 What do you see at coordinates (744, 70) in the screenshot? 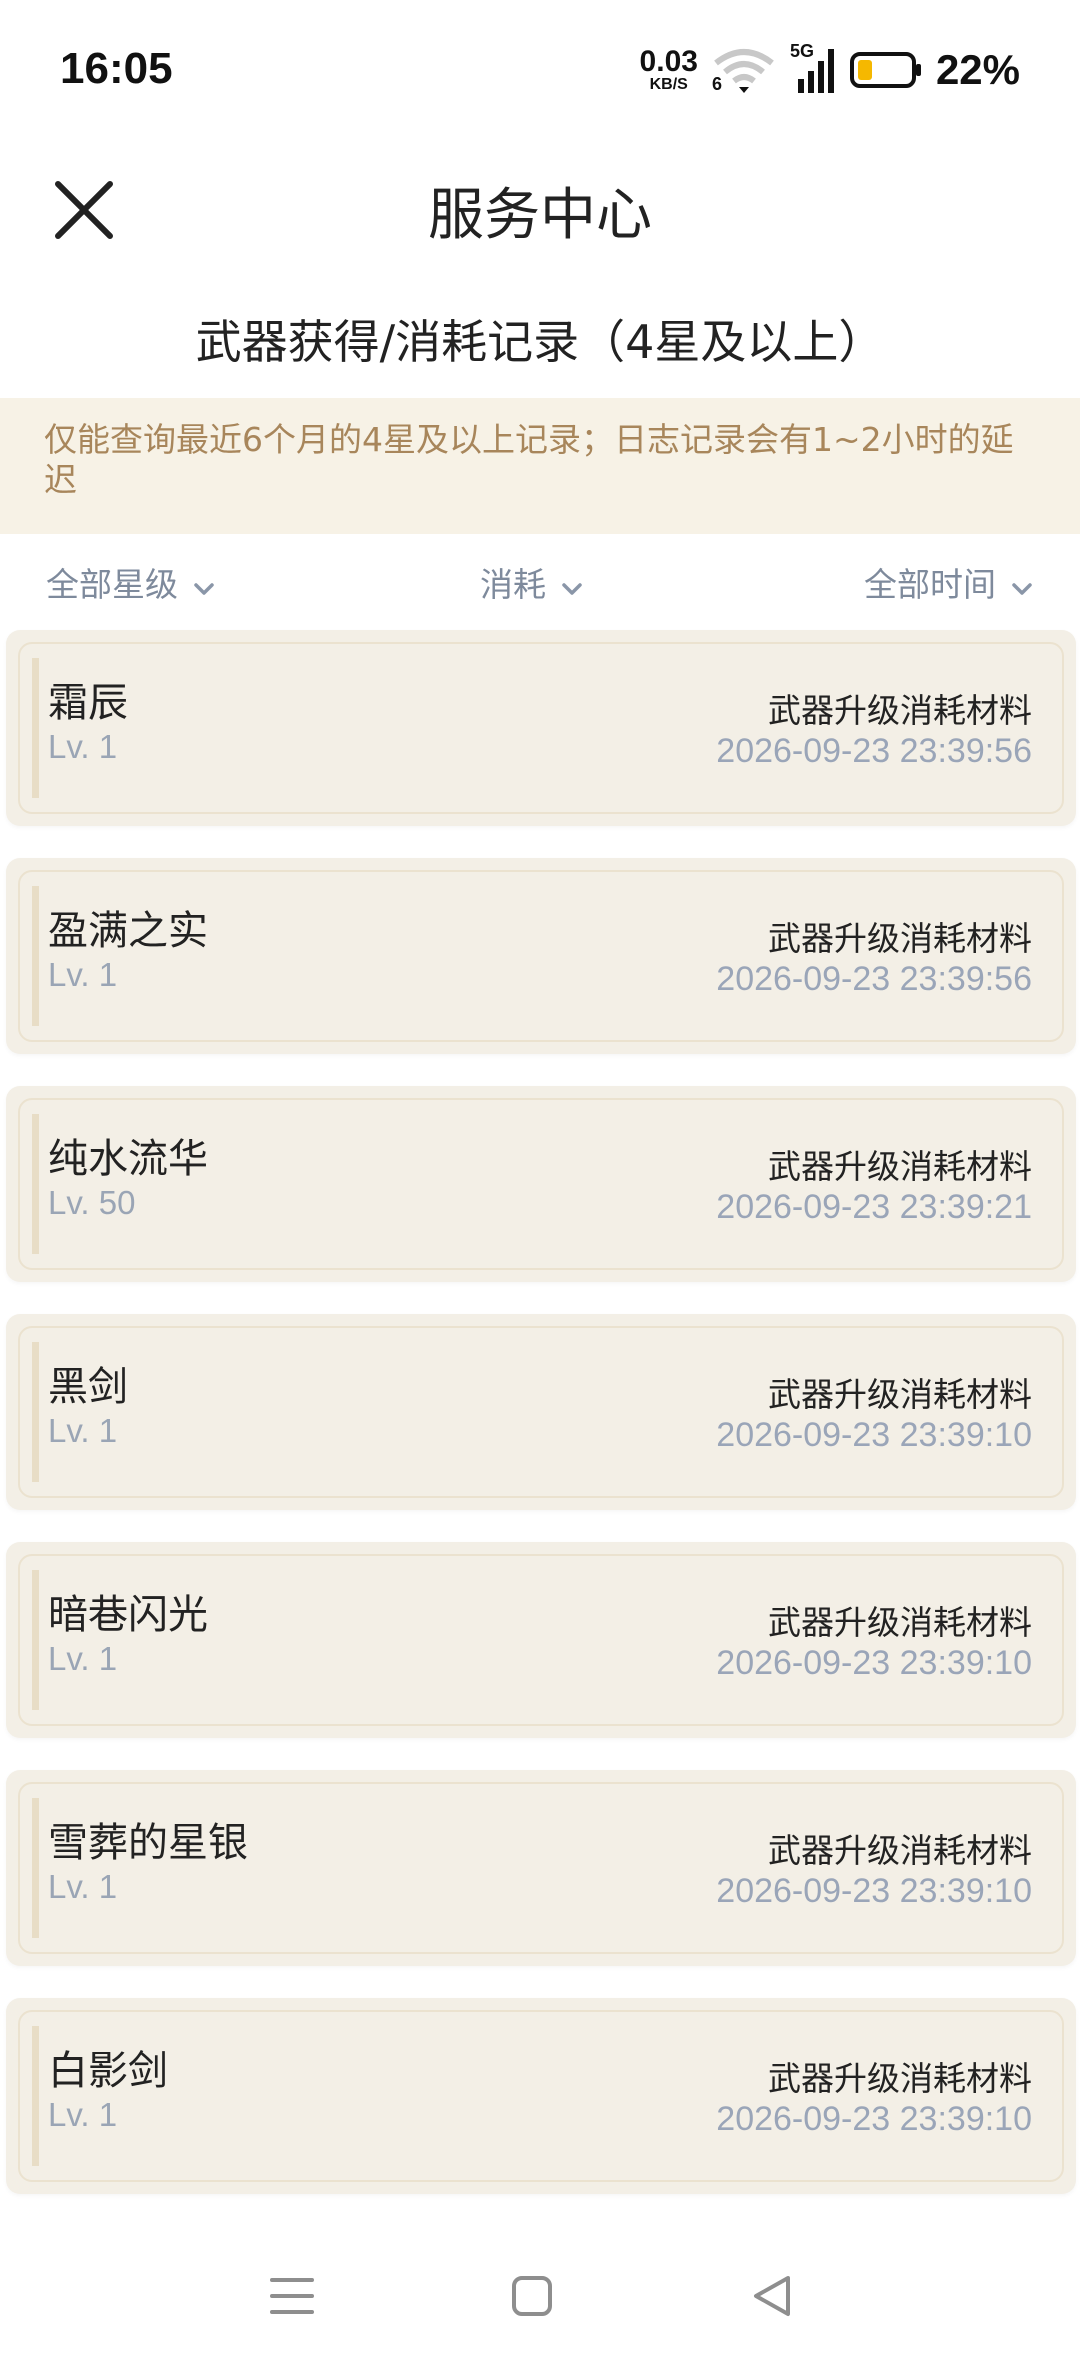
I see `wifi-icon: 6` at bounding box center [744, 70].